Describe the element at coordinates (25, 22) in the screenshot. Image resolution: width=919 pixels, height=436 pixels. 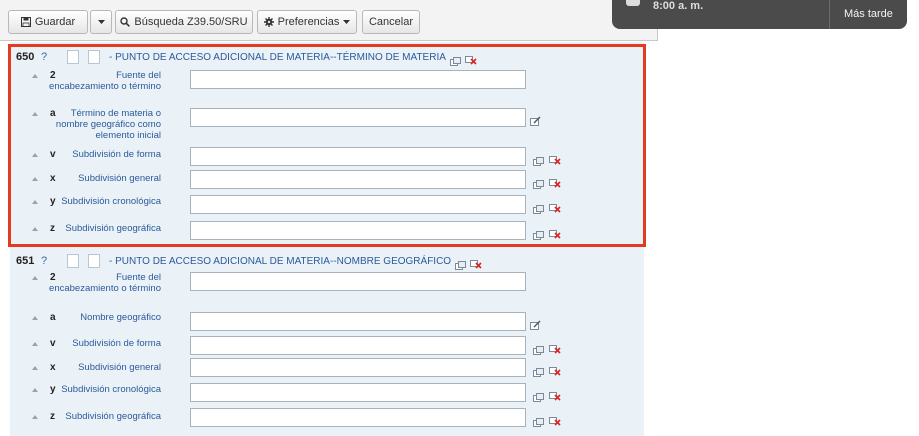
I see `save-icon` at that location.